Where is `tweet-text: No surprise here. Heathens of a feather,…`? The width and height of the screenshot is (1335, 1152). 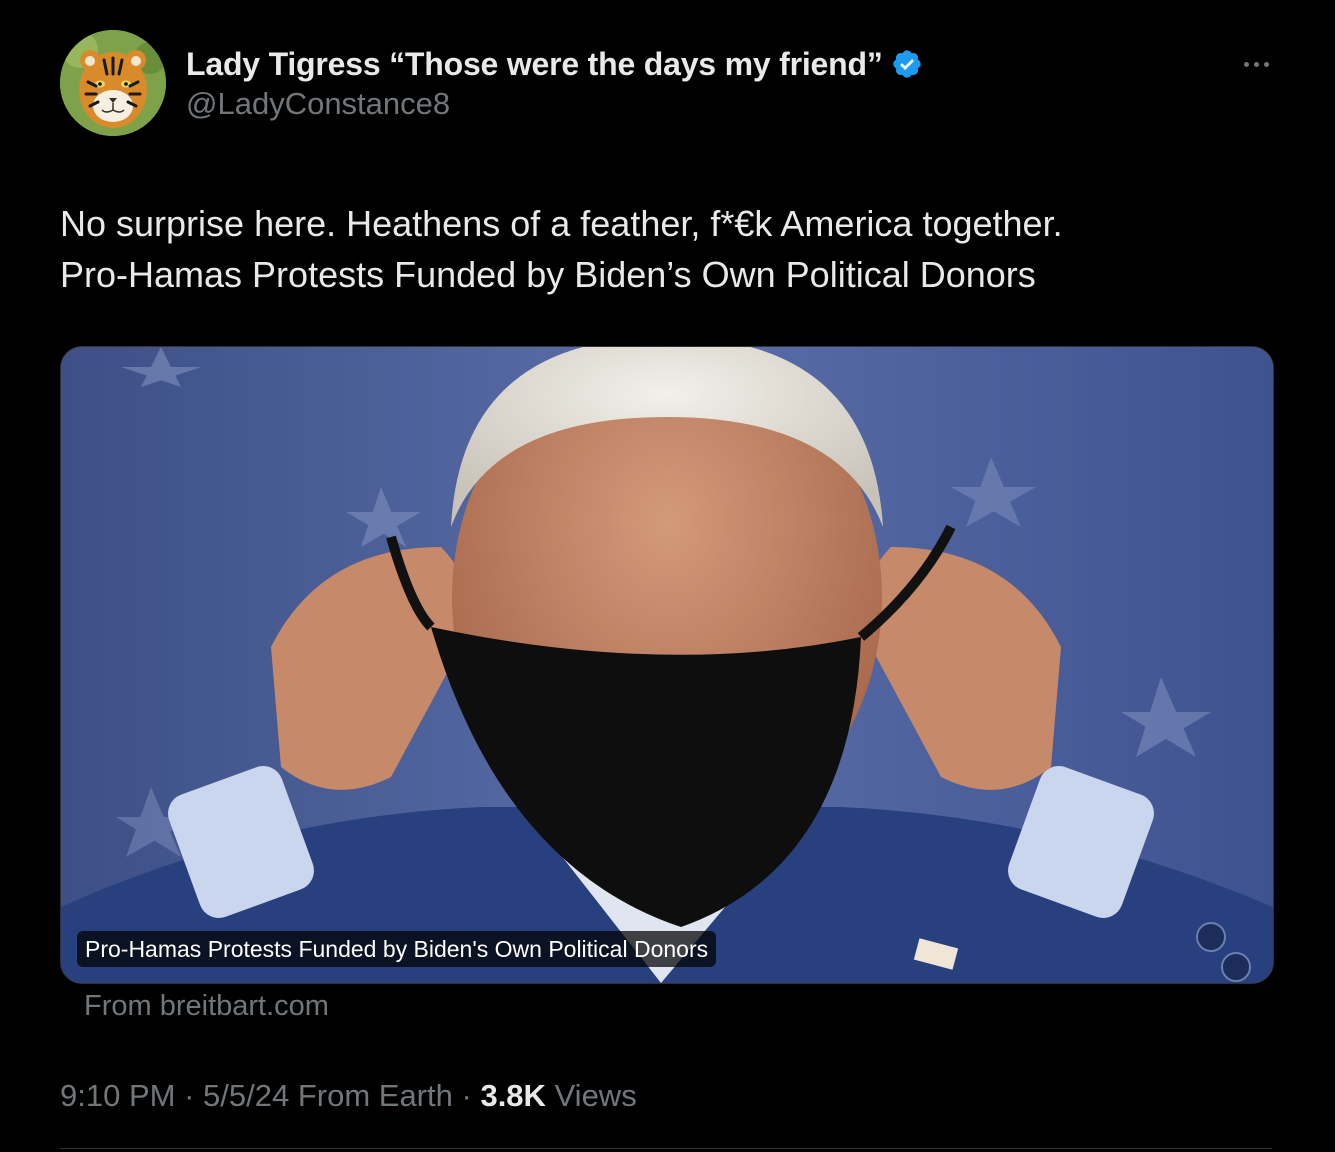 tweet-text: No surprise here. Heathens of a feather,… is located at coordinates (670, 249).